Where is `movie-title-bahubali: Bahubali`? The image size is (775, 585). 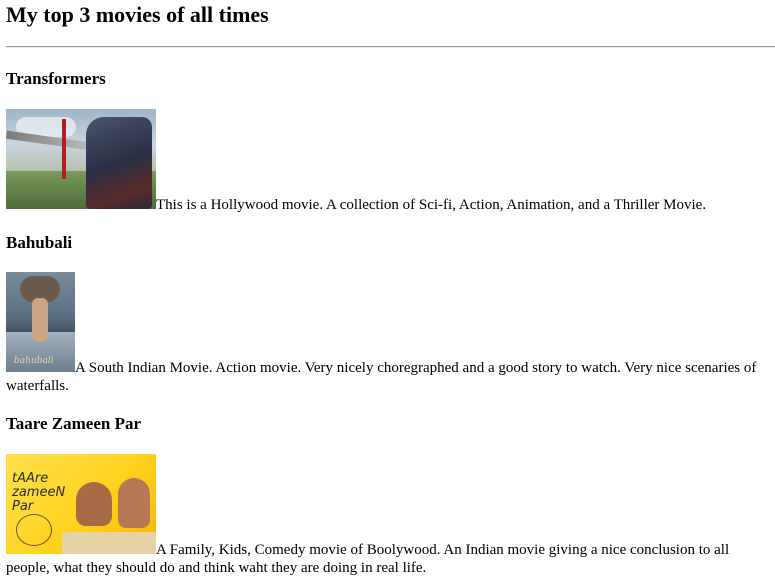 movie-title-bahubali: Bahubali is located at coordinates (39, 242).